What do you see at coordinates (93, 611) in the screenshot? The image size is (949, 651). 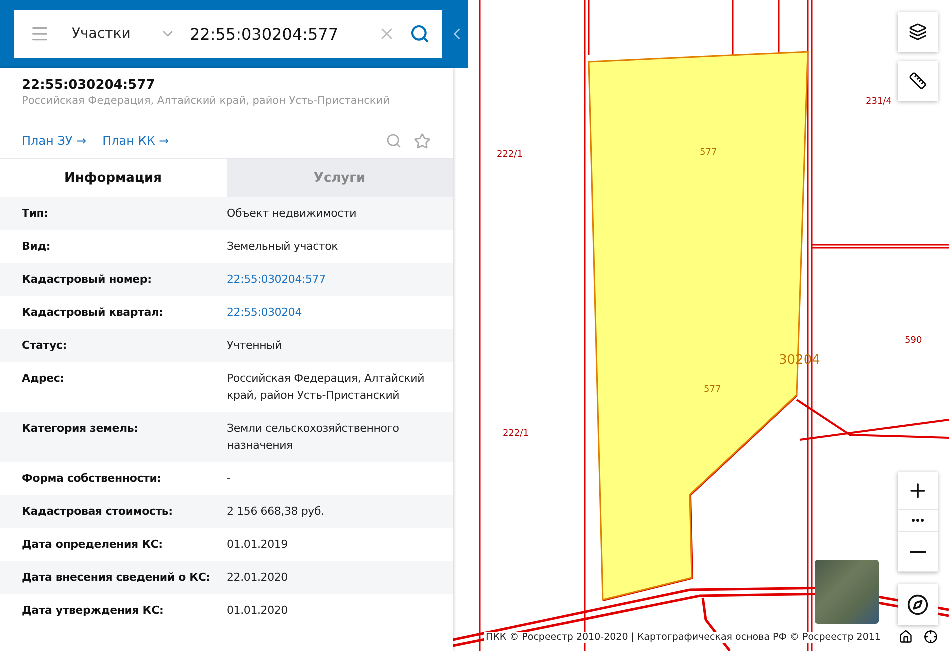 I see `property-label: Дата утверждения КС:` at bounding box center [93, 611].